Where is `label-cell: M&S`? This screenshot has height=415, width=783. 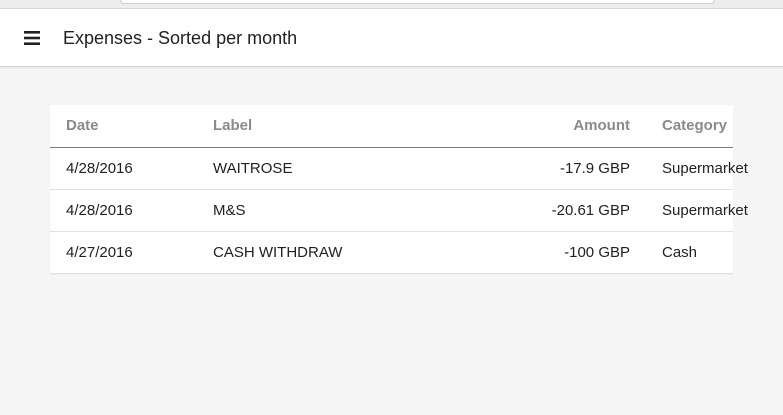
label-cell: M&S is located at coordinates (342, 210).